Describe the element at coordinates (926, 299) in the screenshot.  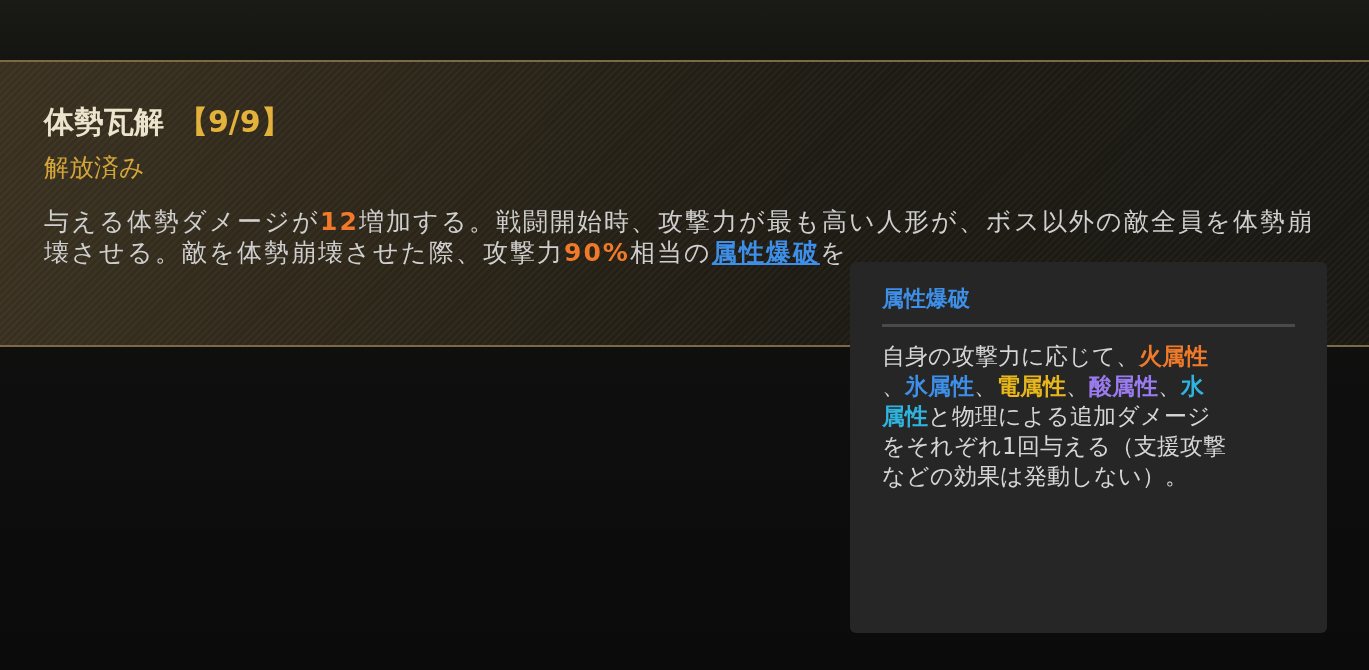
I see `tooltip-title: 属性爆破` at that location.